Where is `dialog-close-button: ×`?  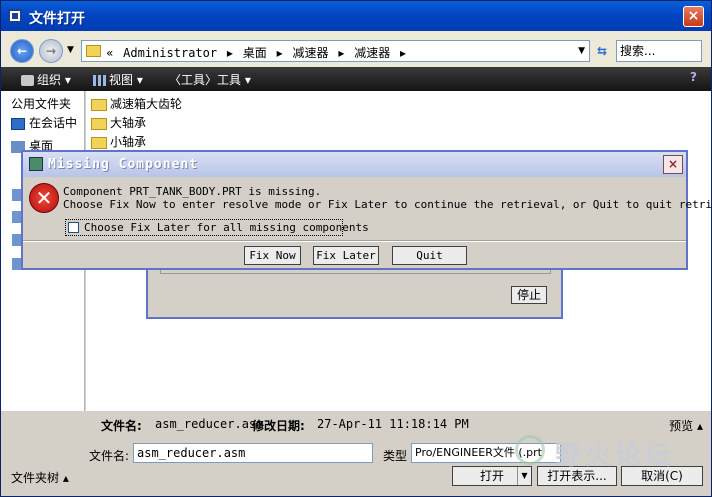
dialog-close-button: × is located at coordinates (673, 164).